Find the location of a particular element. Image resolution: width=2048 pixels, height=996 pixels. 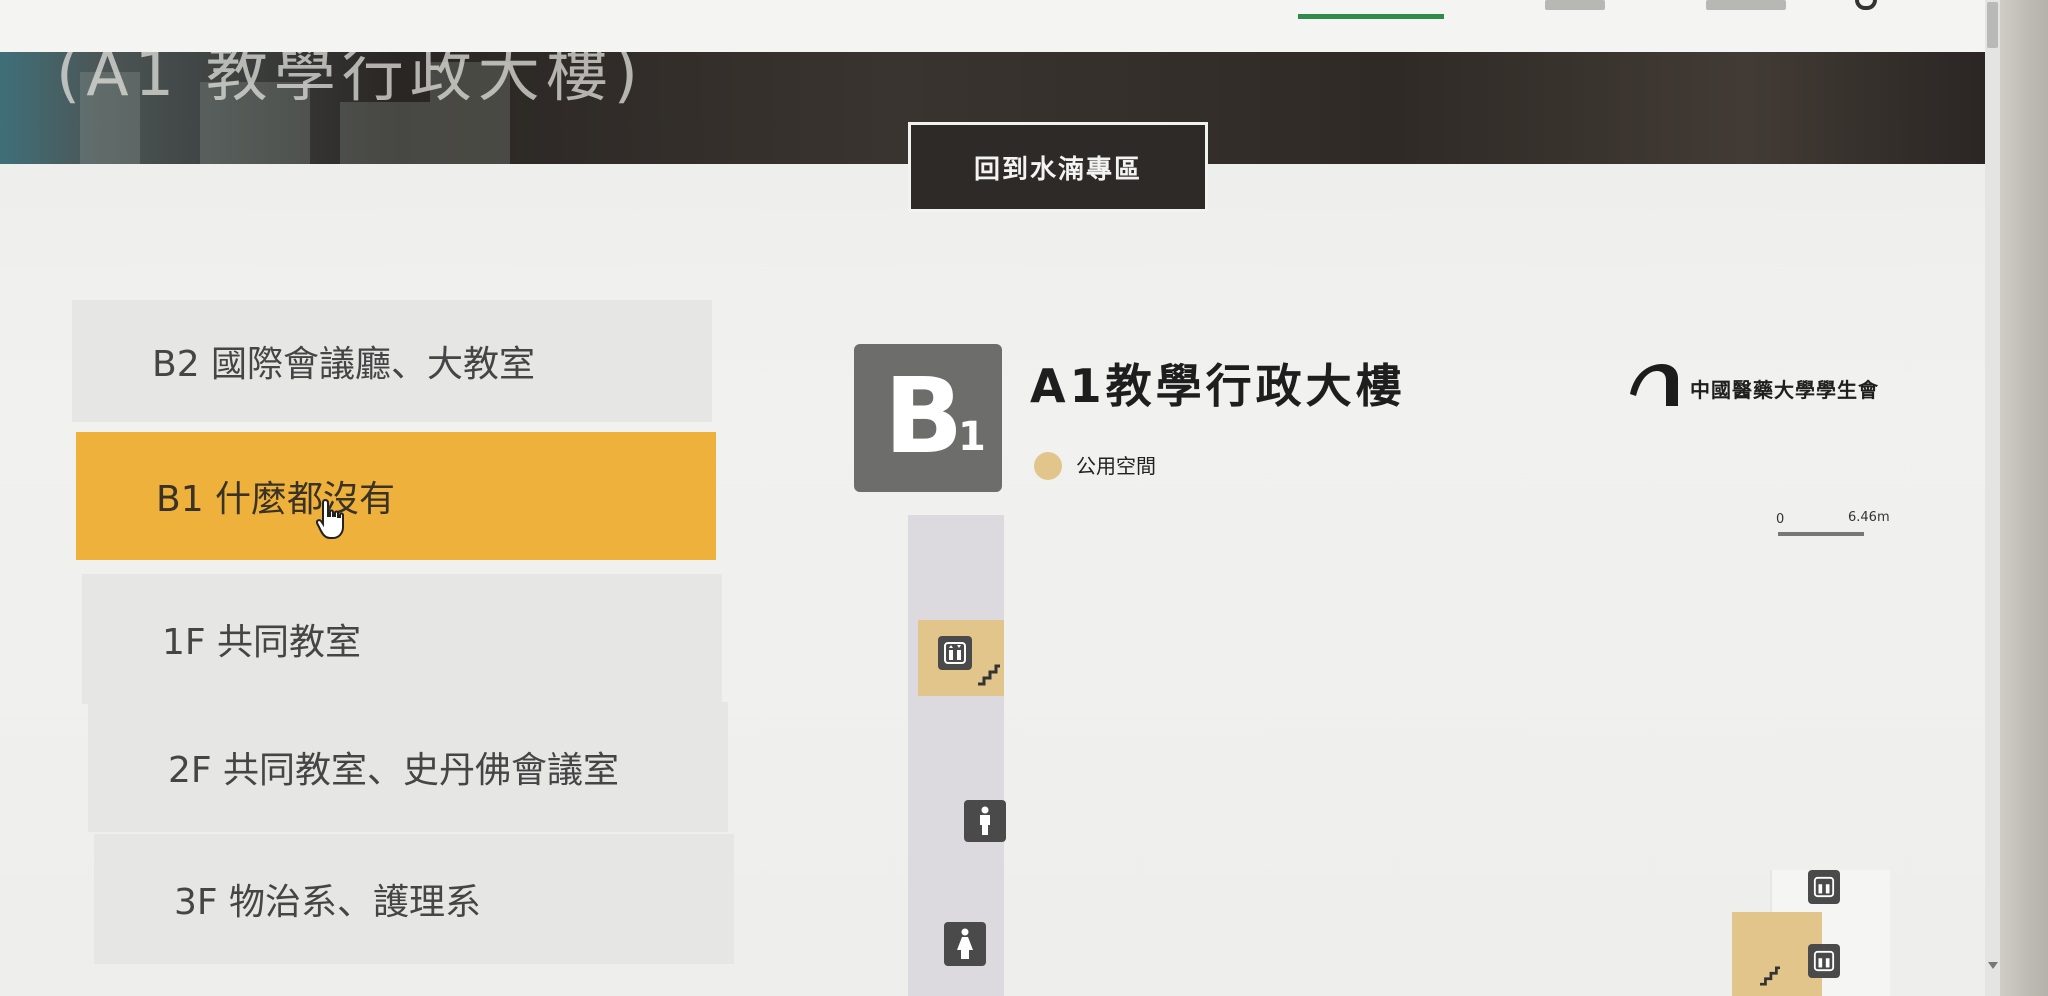

floor-badge-letter: B is located at coordinates (924, 416).